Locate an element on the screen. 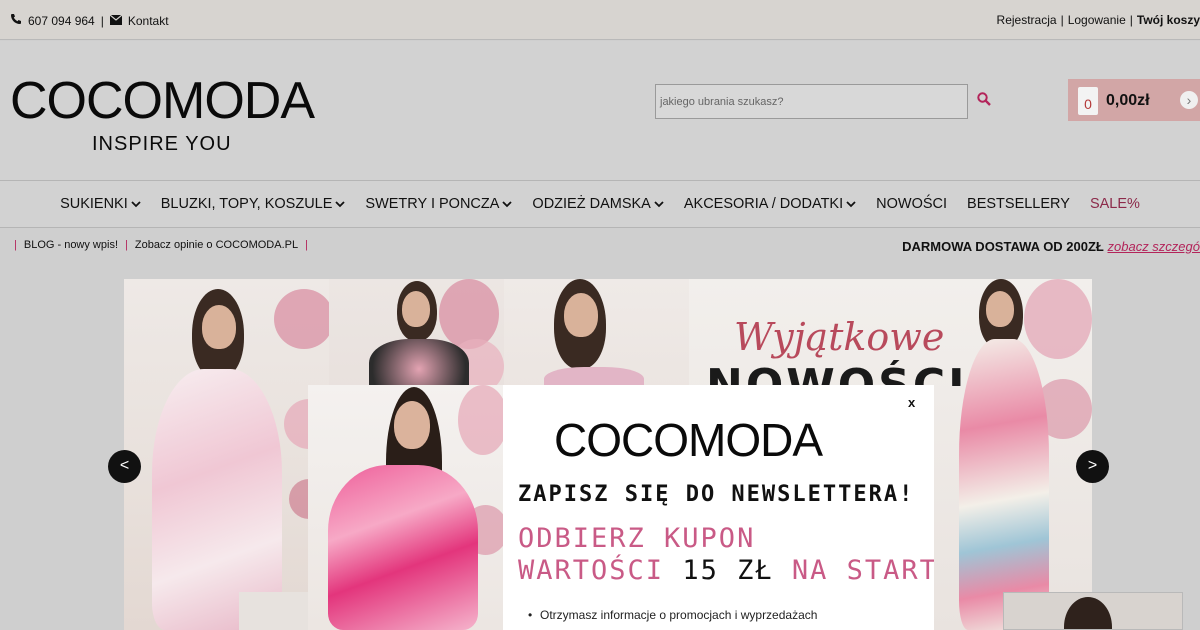 This screenshot has height=630, width=1200. login-link: Logowanie is located at coordinates (1097, 20).